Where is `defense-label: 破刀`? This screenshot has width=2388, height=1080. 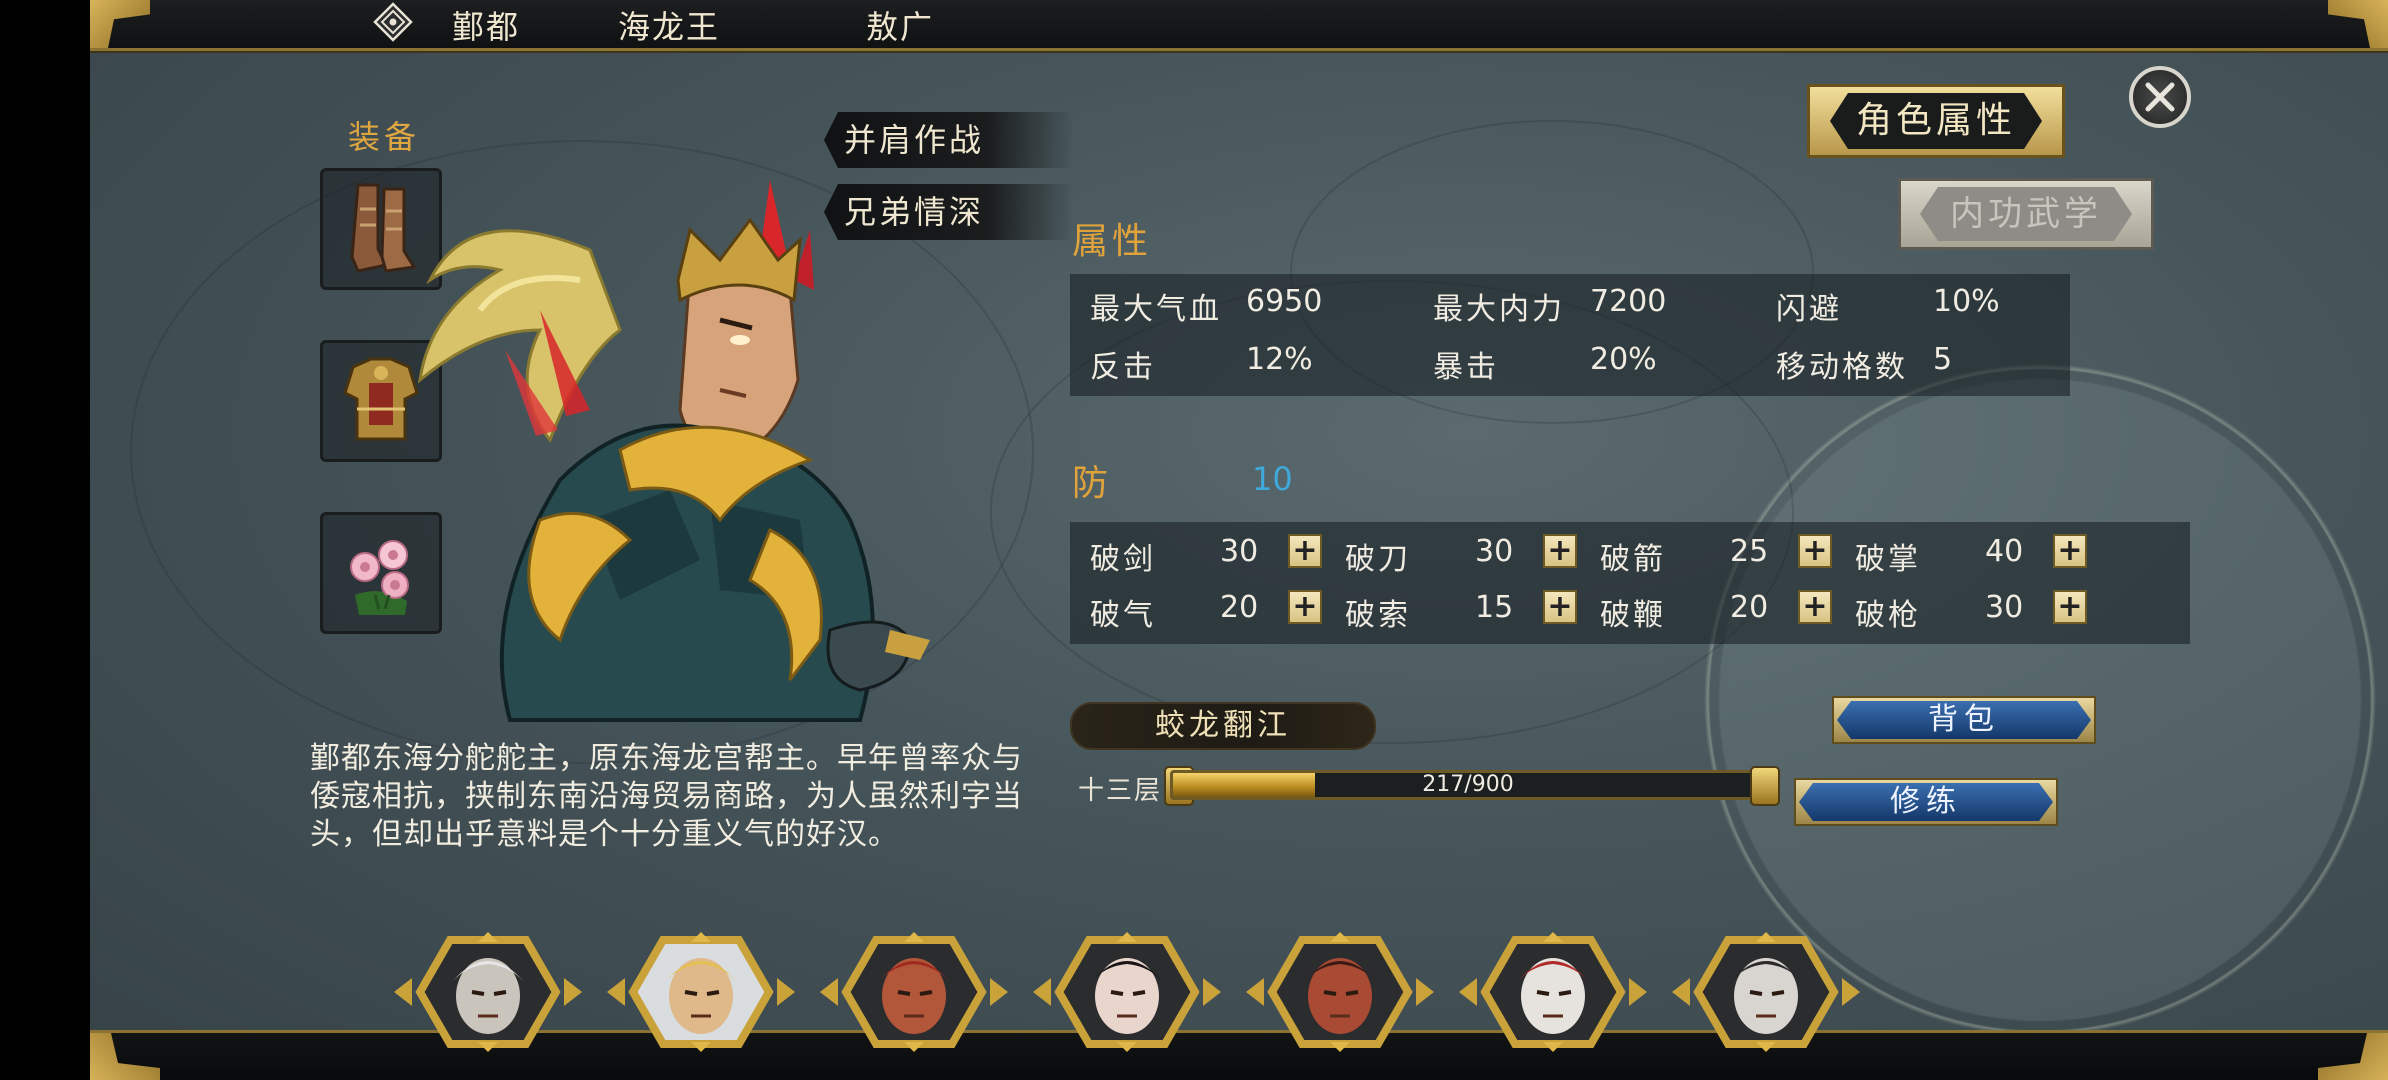 defense-label: 破刀 is located at coordinates (1378, 559).